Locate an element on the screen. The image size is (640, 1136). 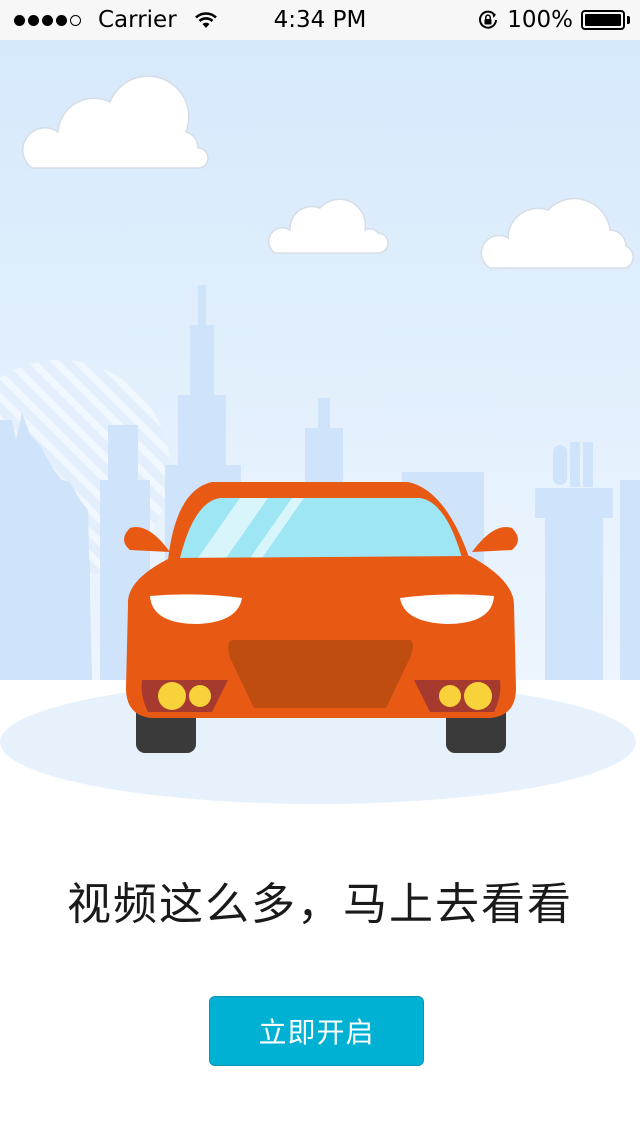
start-now-button: 立即开启 is located at coordinates (316, 1031).